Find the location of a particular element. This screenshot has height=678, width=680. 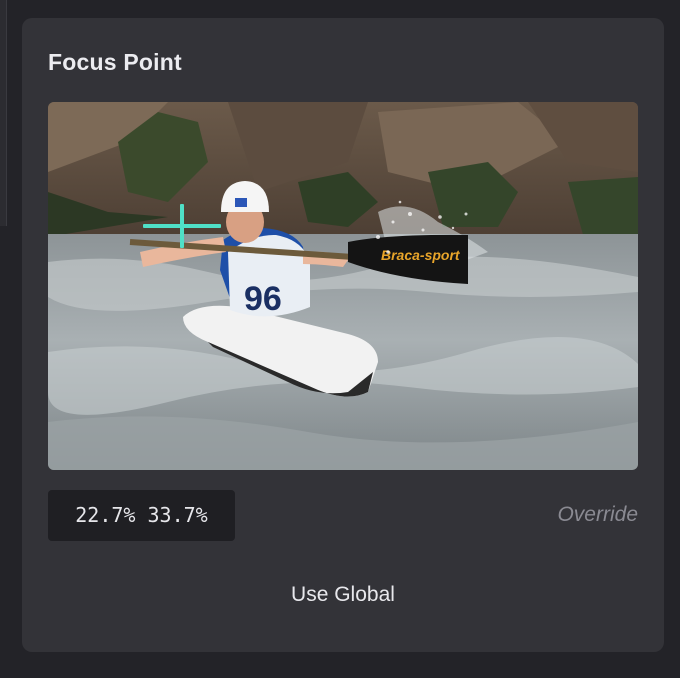

crosshair-vertical is located at coordinates (181, 226).